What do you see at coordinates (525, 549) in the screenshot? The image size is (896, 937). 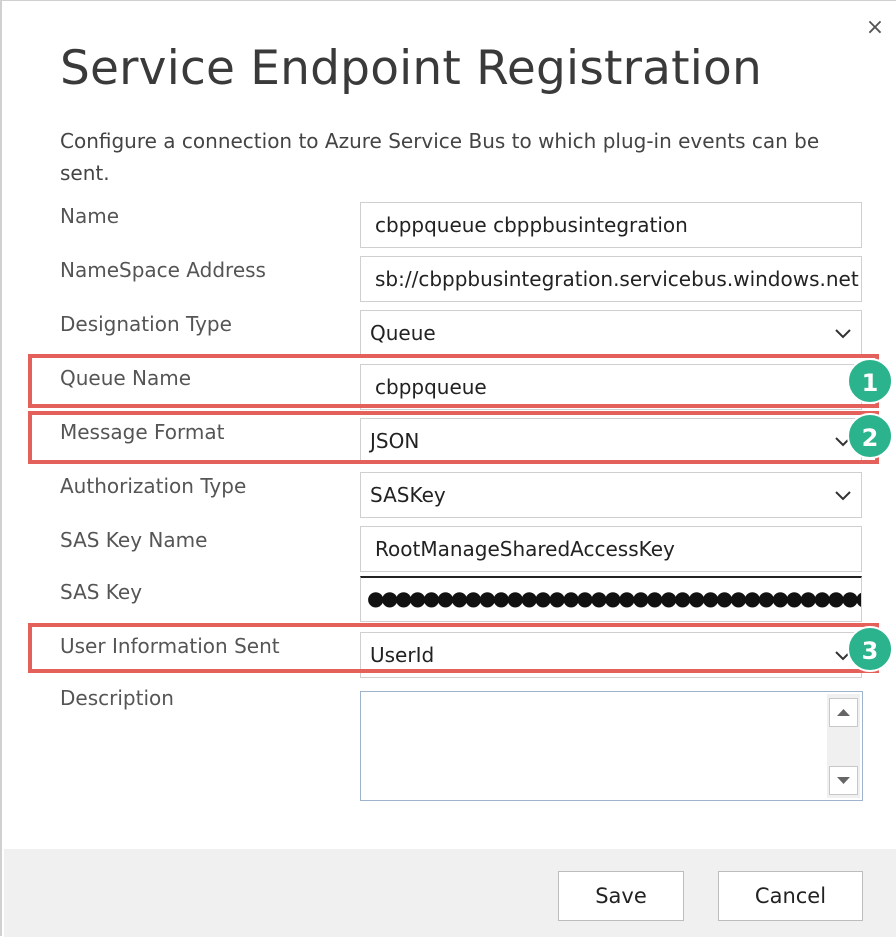 I see `sas-key-name-value: RootManageSharedAccessKey` at bounding box center [525, 549].